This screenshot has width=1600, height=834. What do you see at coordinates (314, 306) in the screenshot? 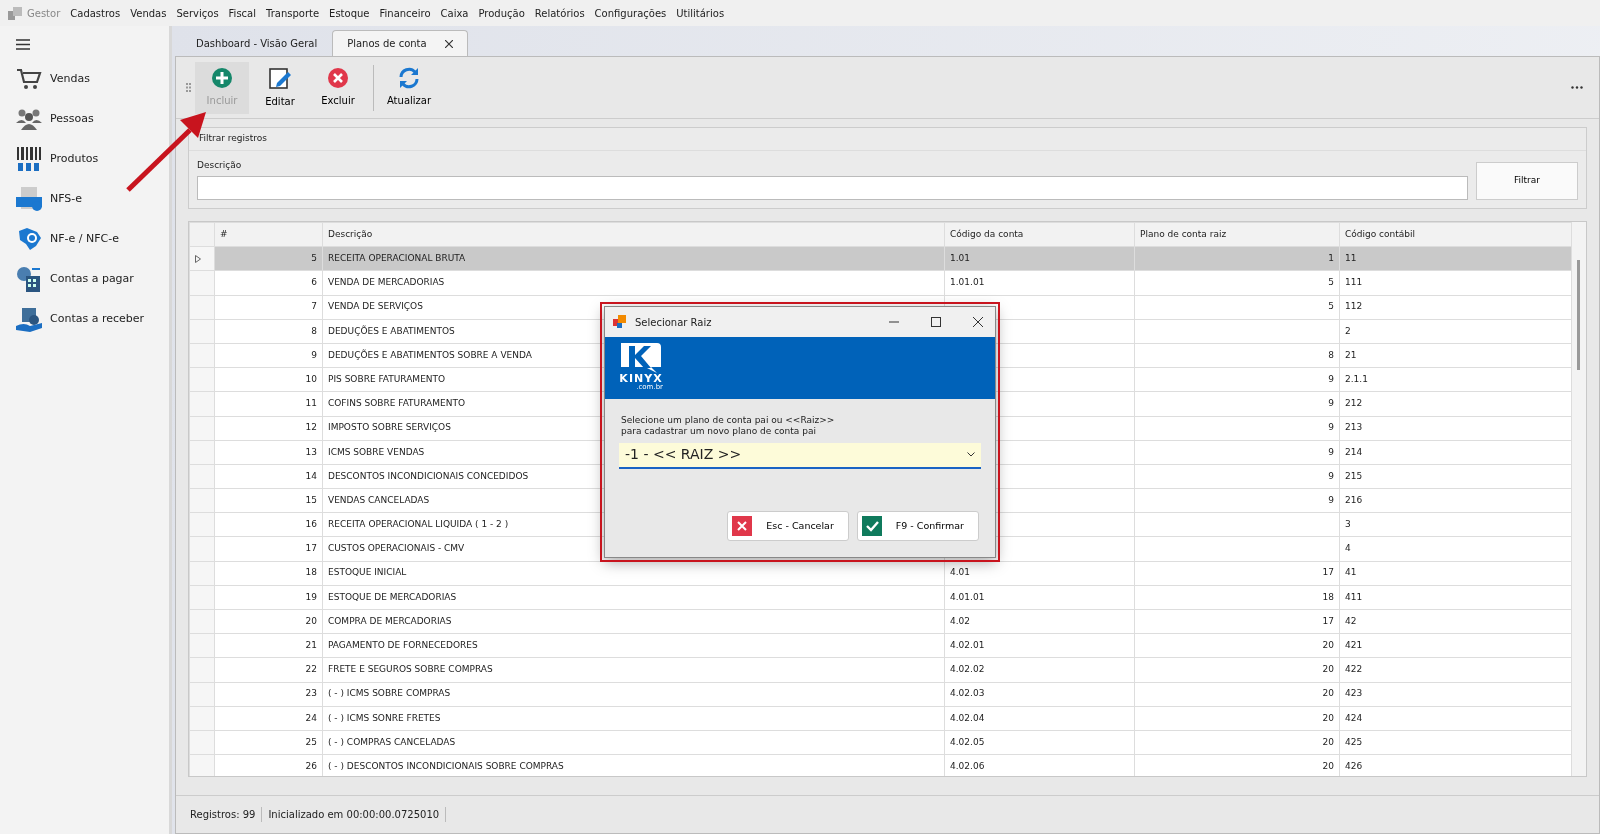
I see `table-cell: 7` at bounding box center [314, 306].